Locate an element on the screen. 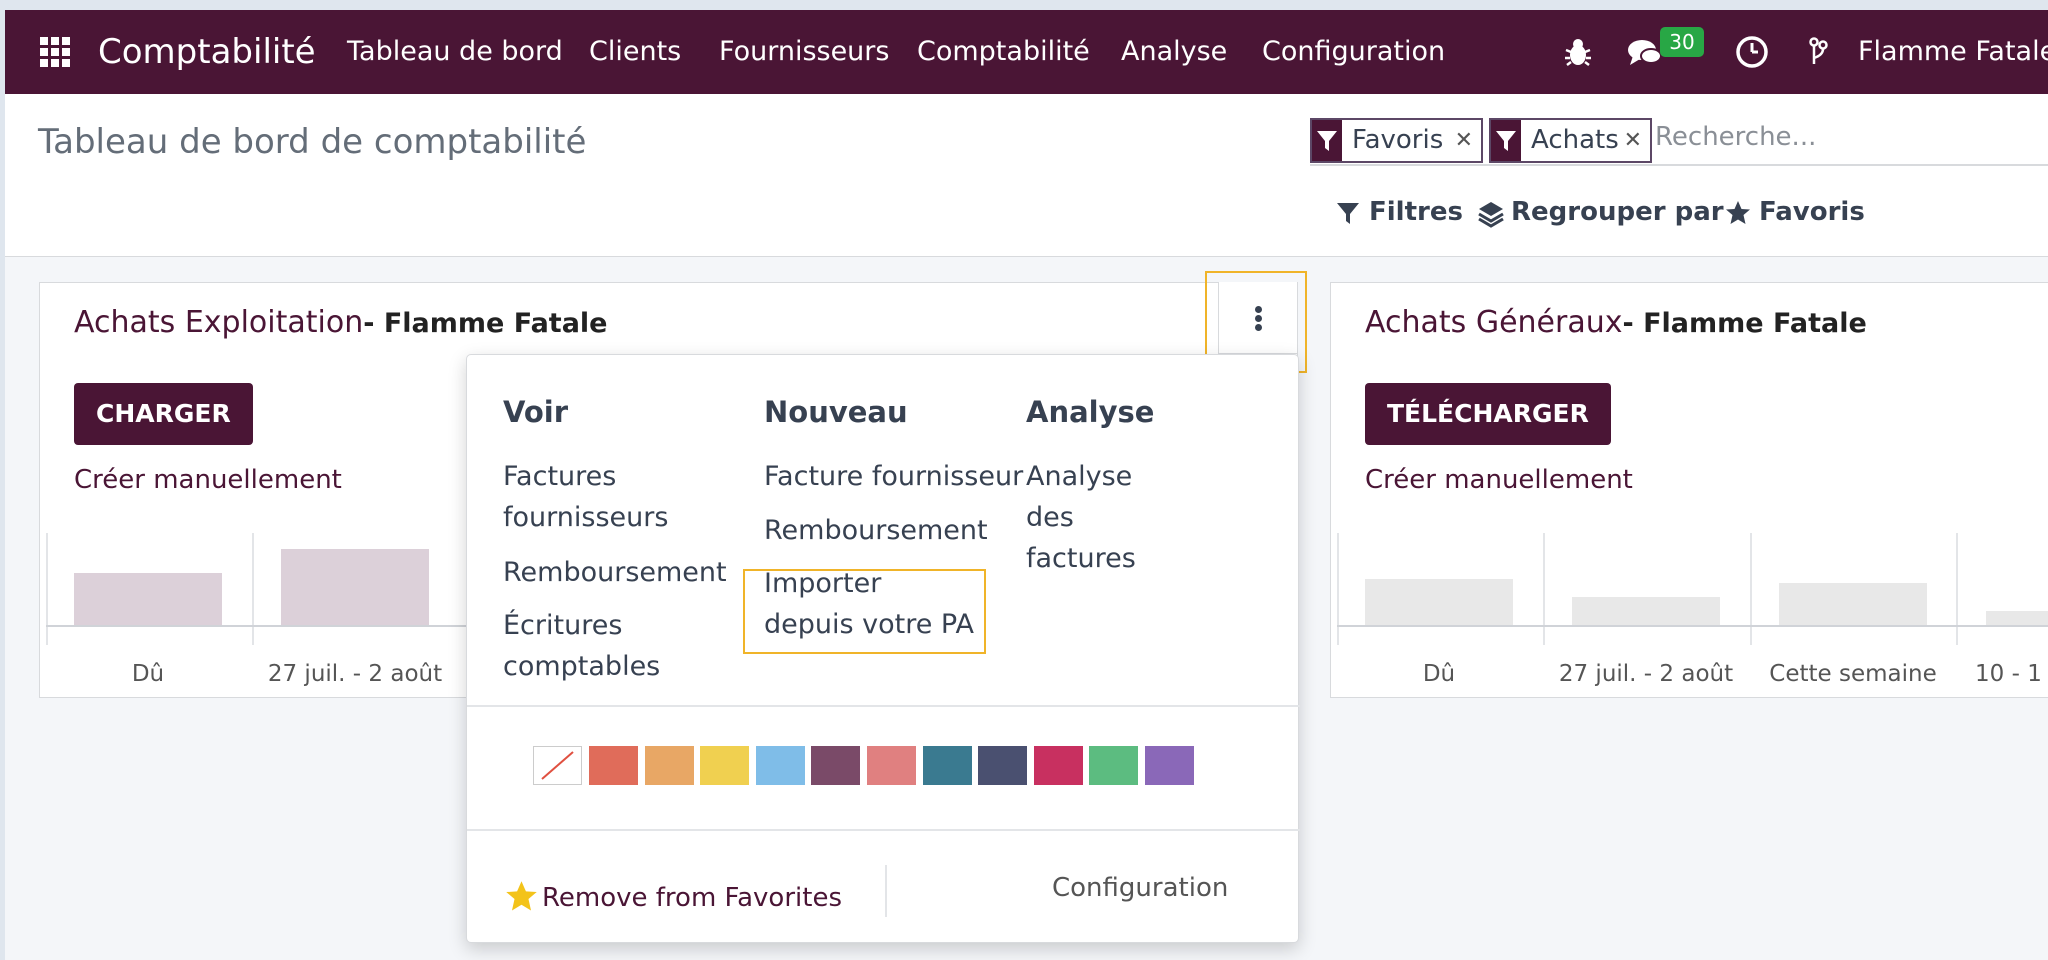  menu-item-facture-fournisseur: Facture fournisseur is located at coordinates (894, 476).